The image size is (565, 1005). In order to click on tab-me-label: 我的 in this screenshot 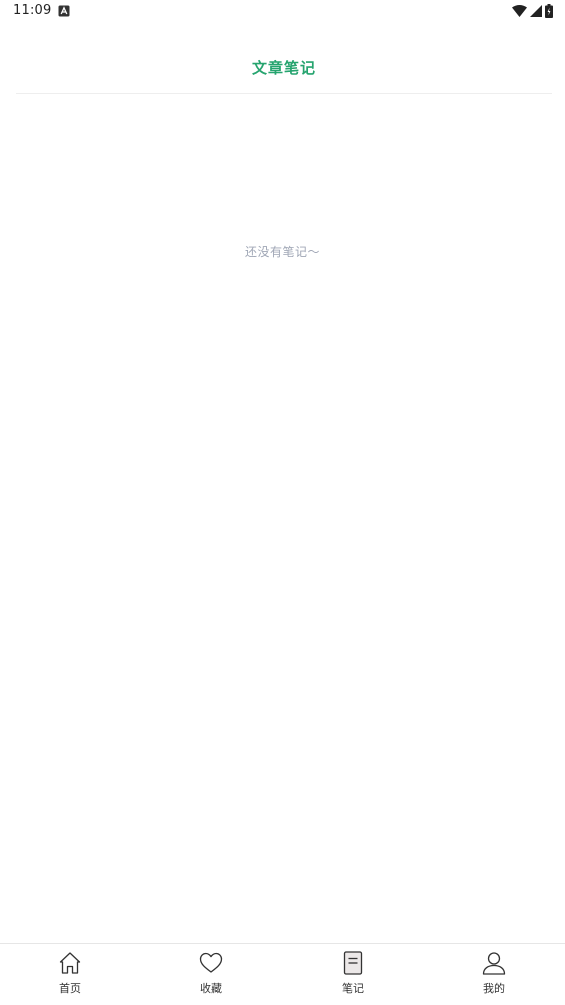, I will do `click(494, 988)`.